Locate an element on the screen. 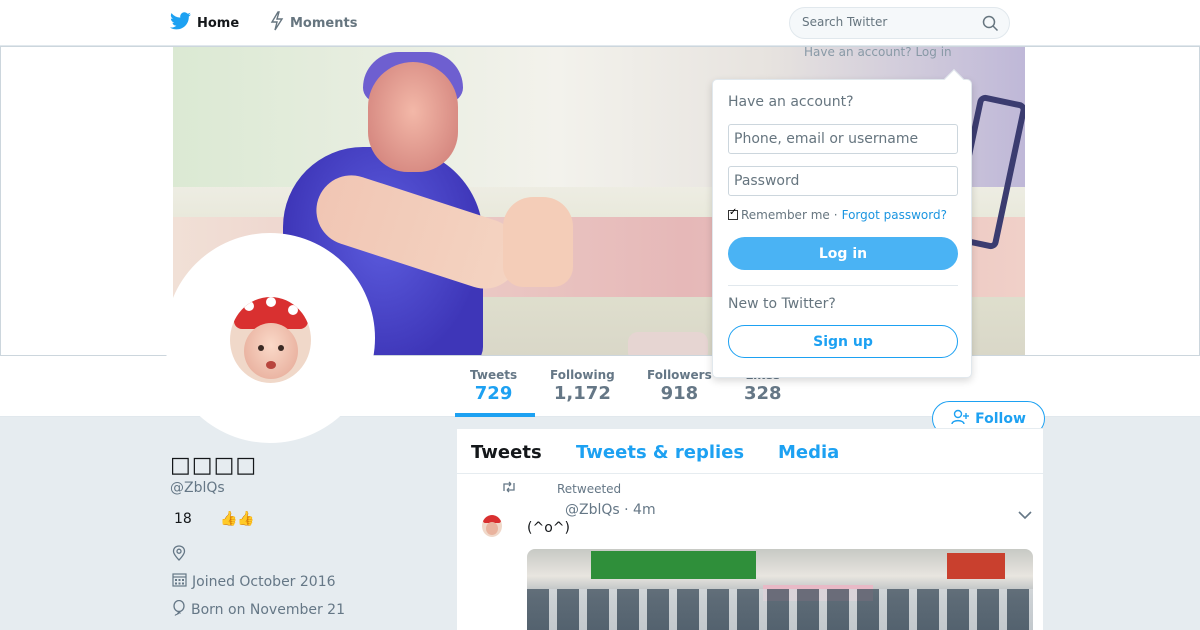 The image size is (1200, 630). tweet-text: (^o^) is located at coordinates (548, 528).